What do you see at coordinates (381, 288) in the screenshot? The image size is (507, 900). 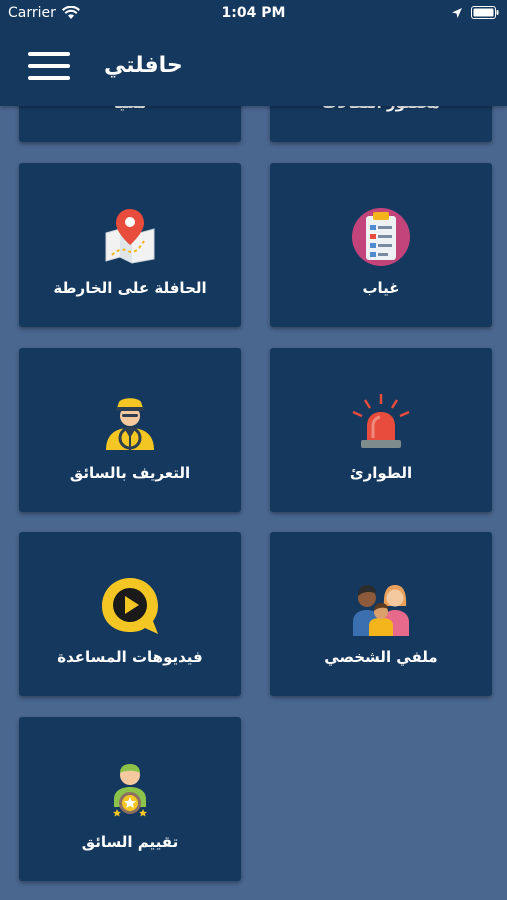 I see `tile-label: غياب` at bounding box center [381, 288].